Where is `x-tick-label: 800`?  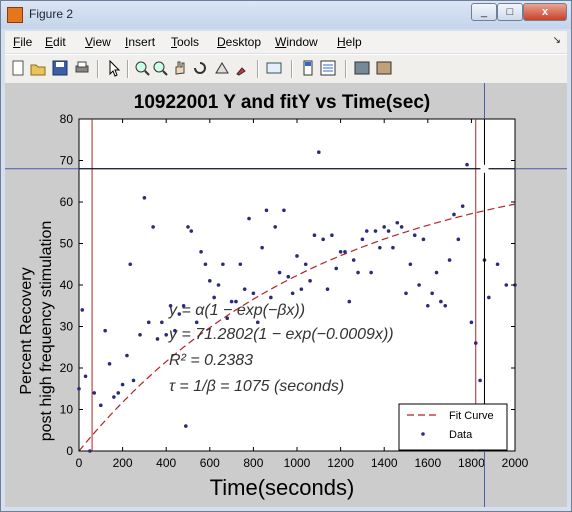
x-tick-label: 800 is located at coordinates (253, 463).